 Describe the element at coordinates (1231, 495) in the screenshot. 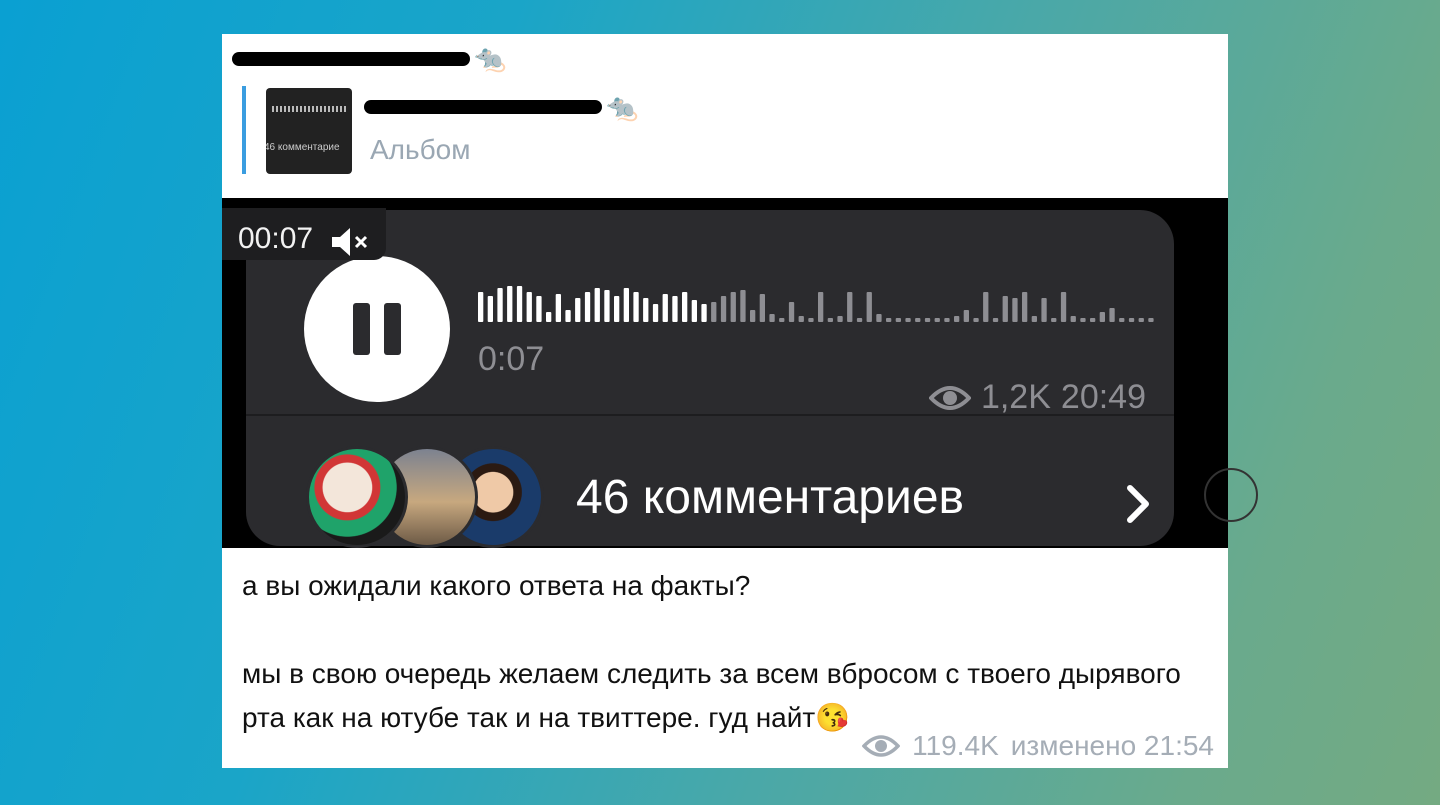

I see `side-button` at that location.